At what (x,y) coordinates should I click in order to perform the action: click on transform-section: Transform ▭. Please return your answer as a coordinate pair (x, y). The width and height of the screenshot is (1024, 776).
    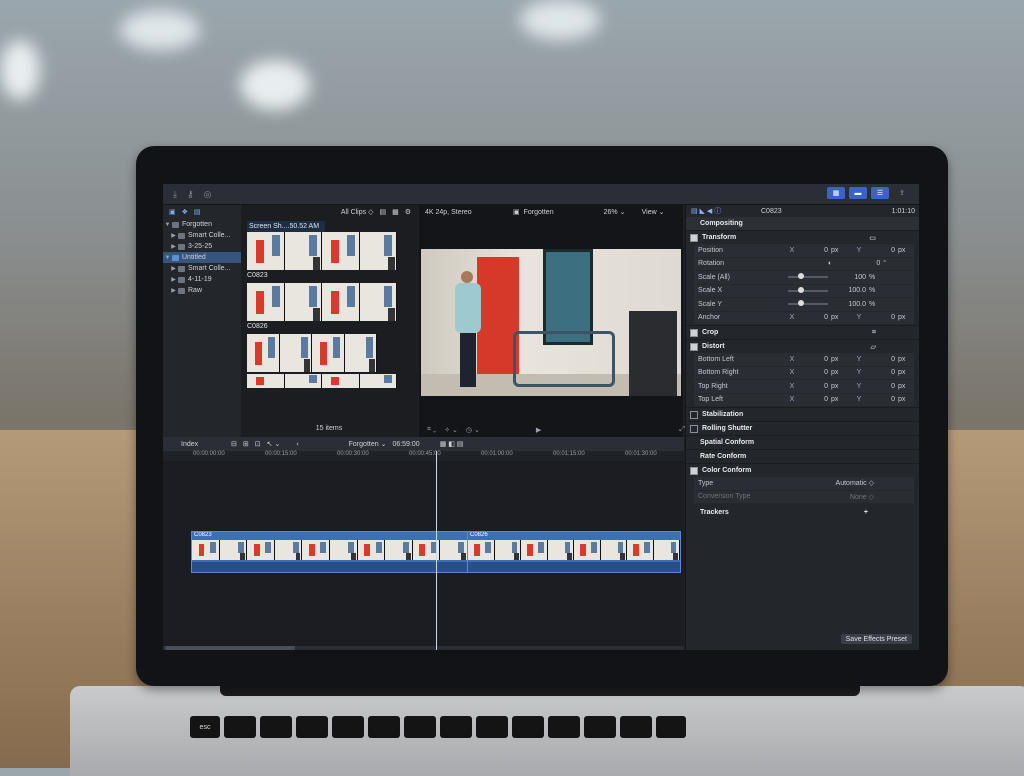
    Looking at the image, I should click on (802, 237).